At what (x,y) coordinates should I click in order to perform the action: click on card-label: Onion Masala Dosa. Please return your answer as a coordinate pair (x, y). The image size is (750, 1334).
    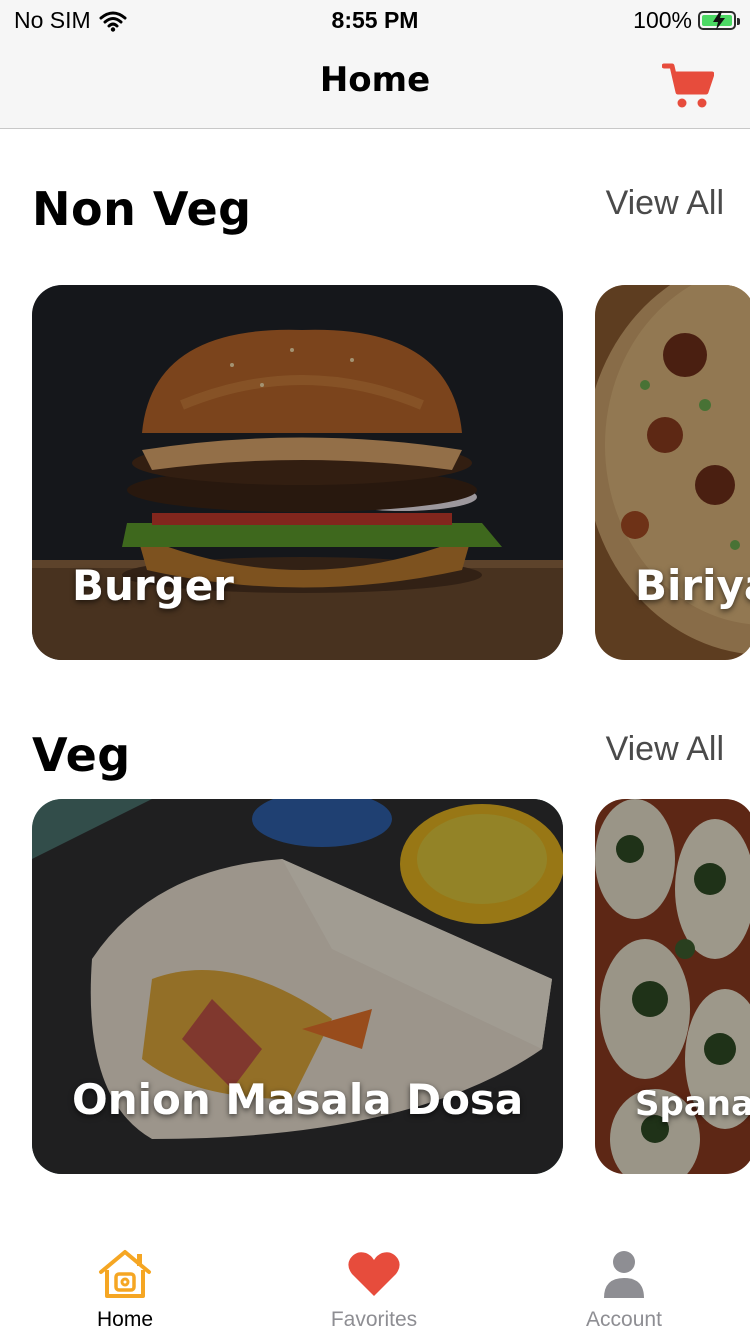
    Looking at the image, I should click on (298, 1099).